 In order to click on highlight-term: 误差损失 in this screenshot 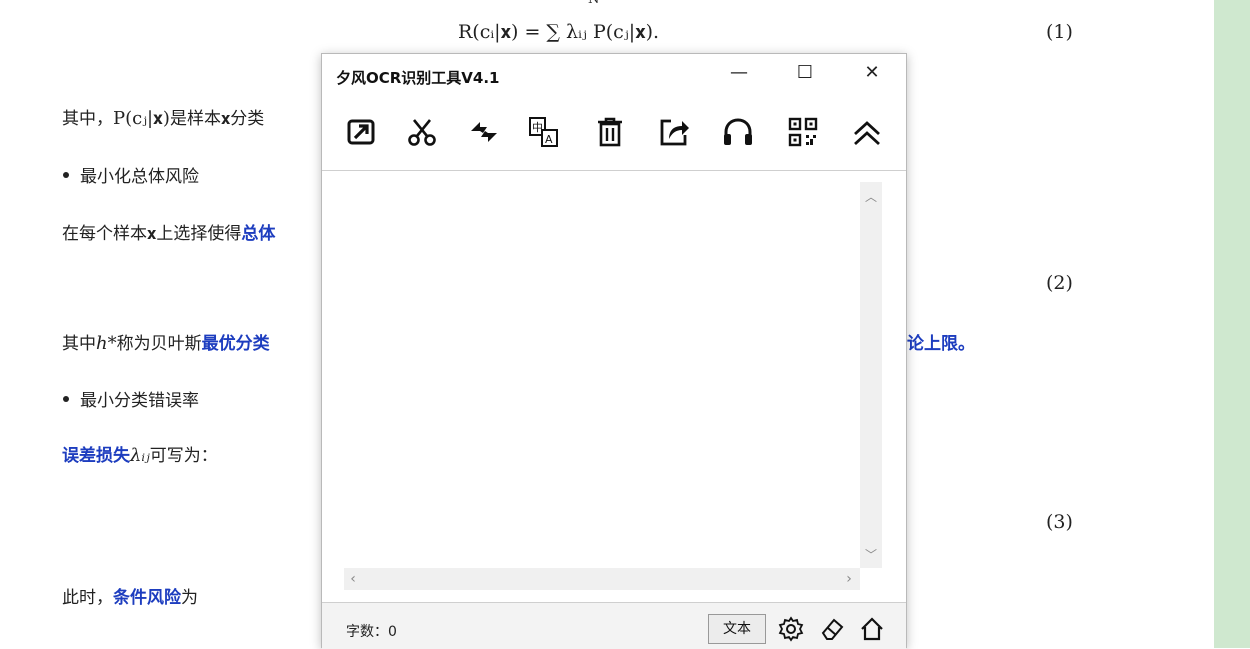, I will do `click(96, 456)`.